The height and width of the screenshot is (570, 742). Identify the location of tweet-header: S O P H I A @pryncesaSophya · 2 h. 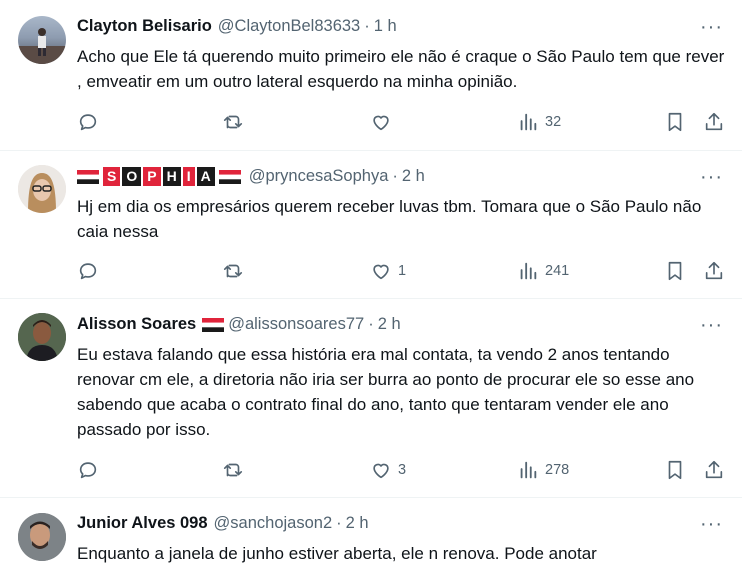
(251, 176).